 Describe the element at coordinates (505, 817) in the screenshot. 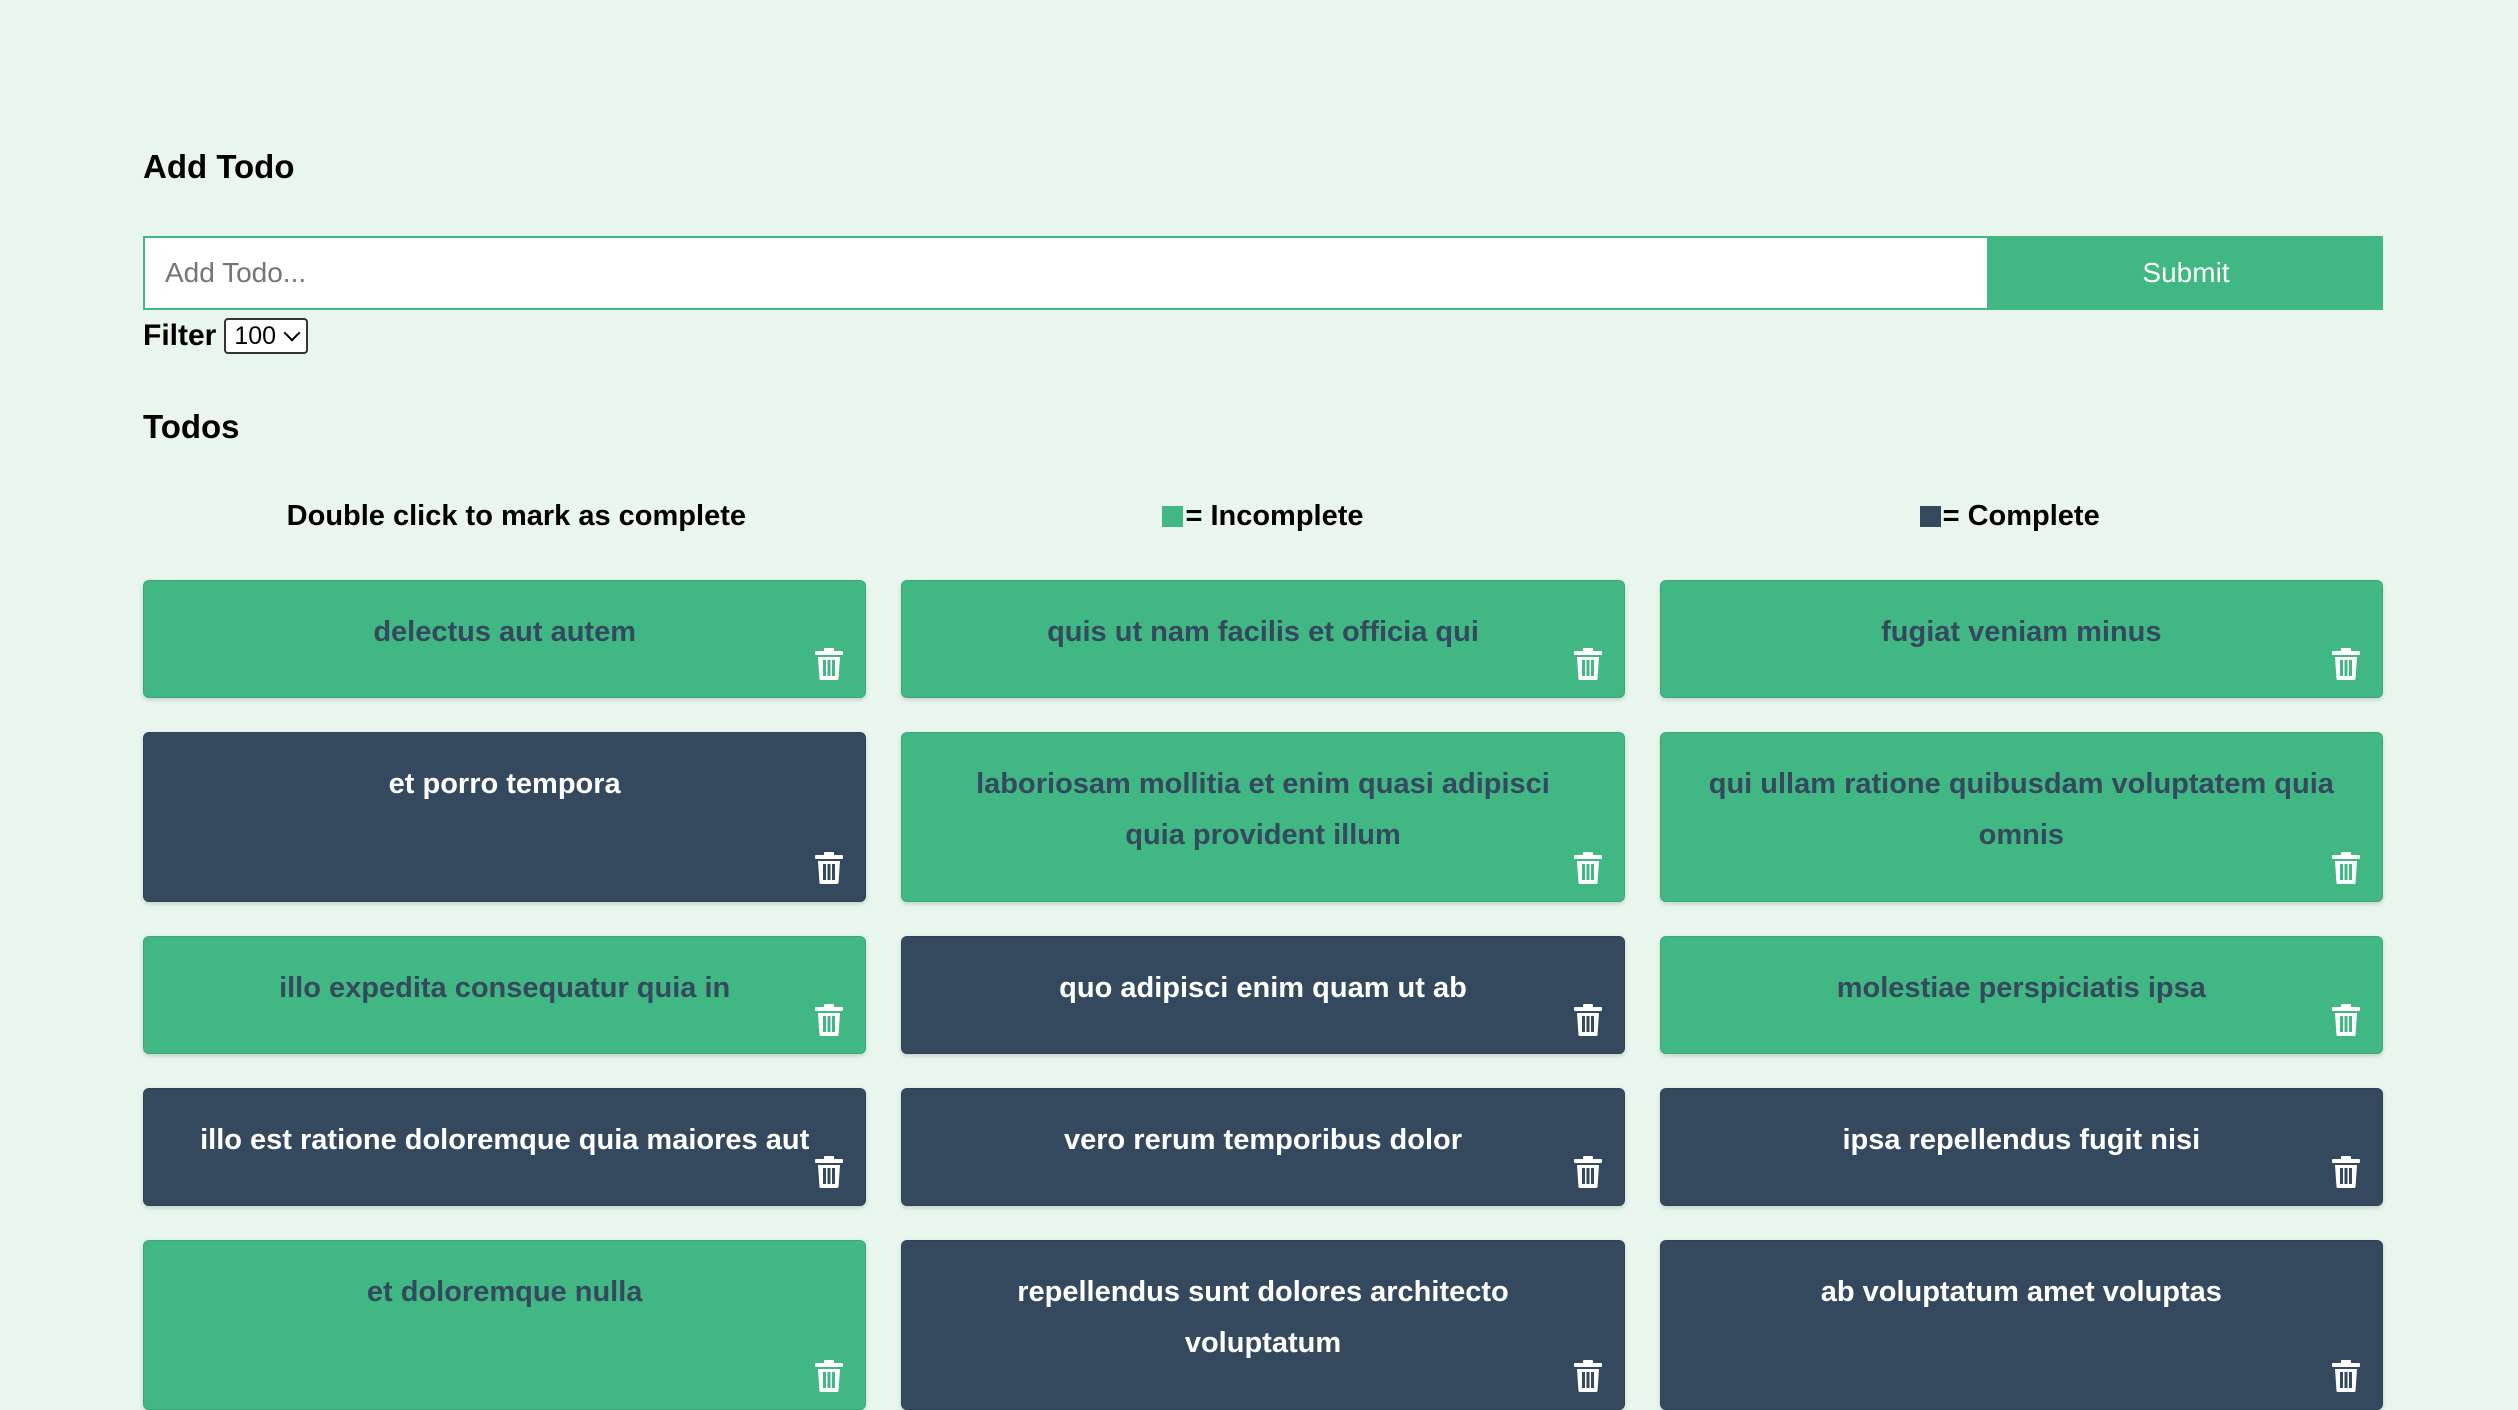

I see `todo-item: et porro tempora` at that location.